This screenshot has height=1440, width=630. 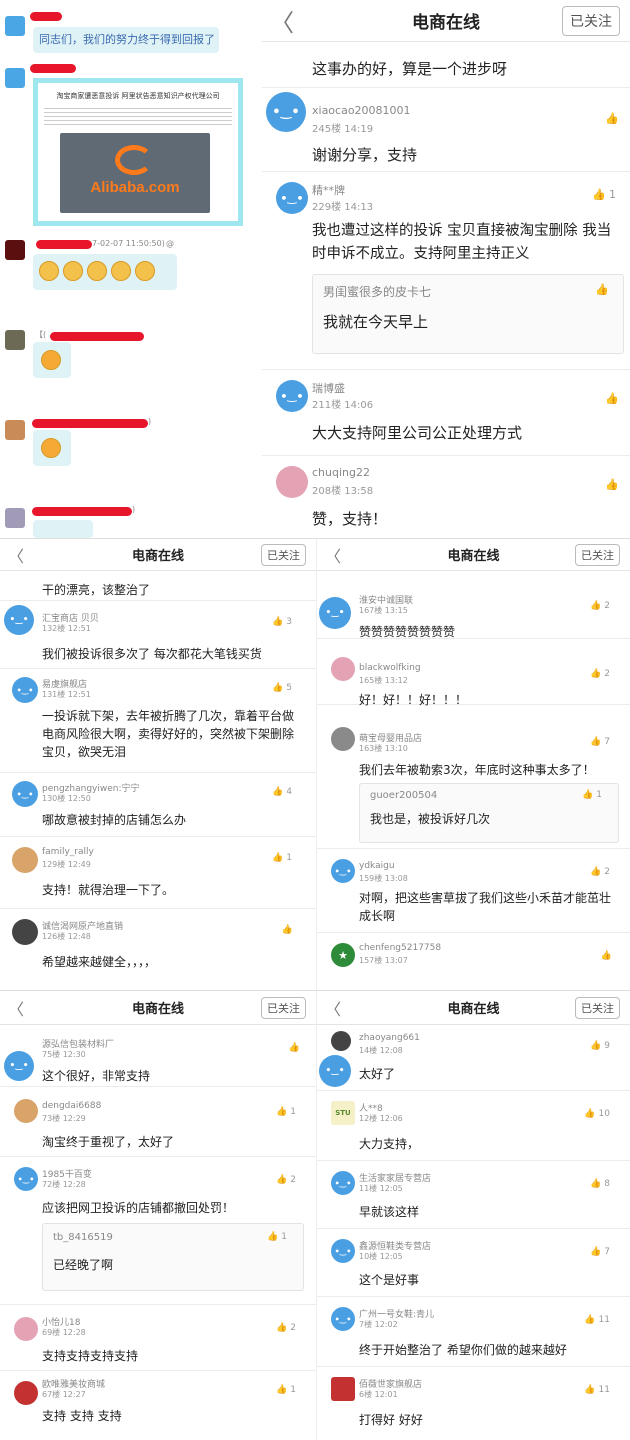 What do you see at coordinates (328, 190) in the screenshot?
I see `comment-username: 精**牌` at bounding box center [328, 190].